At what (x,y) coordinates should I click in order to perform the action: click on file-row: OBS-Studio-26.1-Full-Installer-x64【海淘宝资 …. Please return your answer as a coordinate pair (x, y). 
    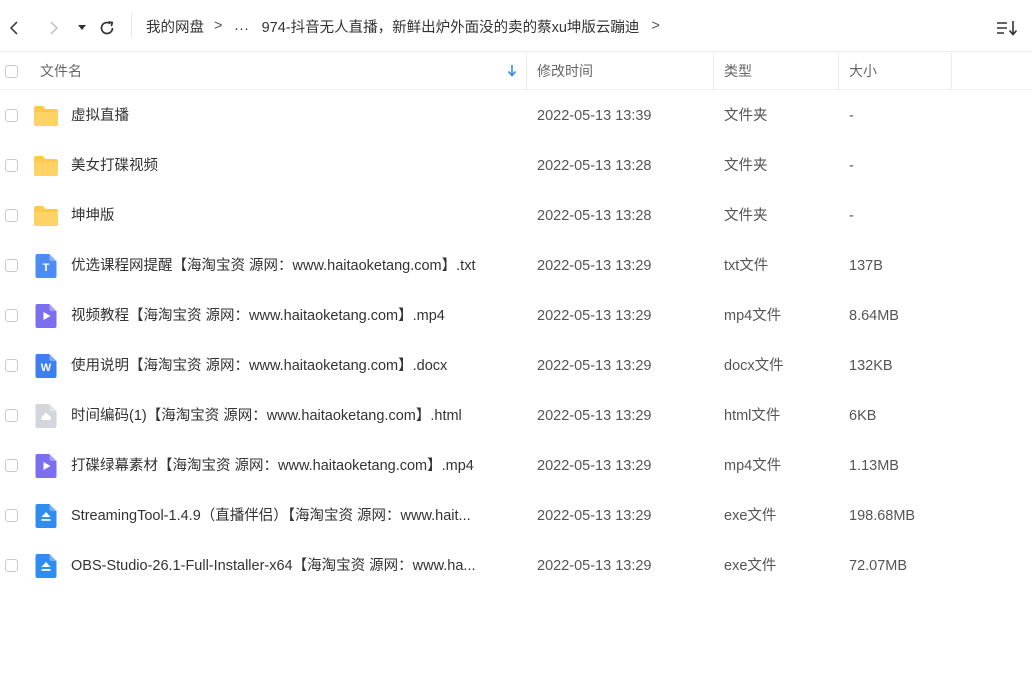
    Looking at the image, I should click on (516, 566).